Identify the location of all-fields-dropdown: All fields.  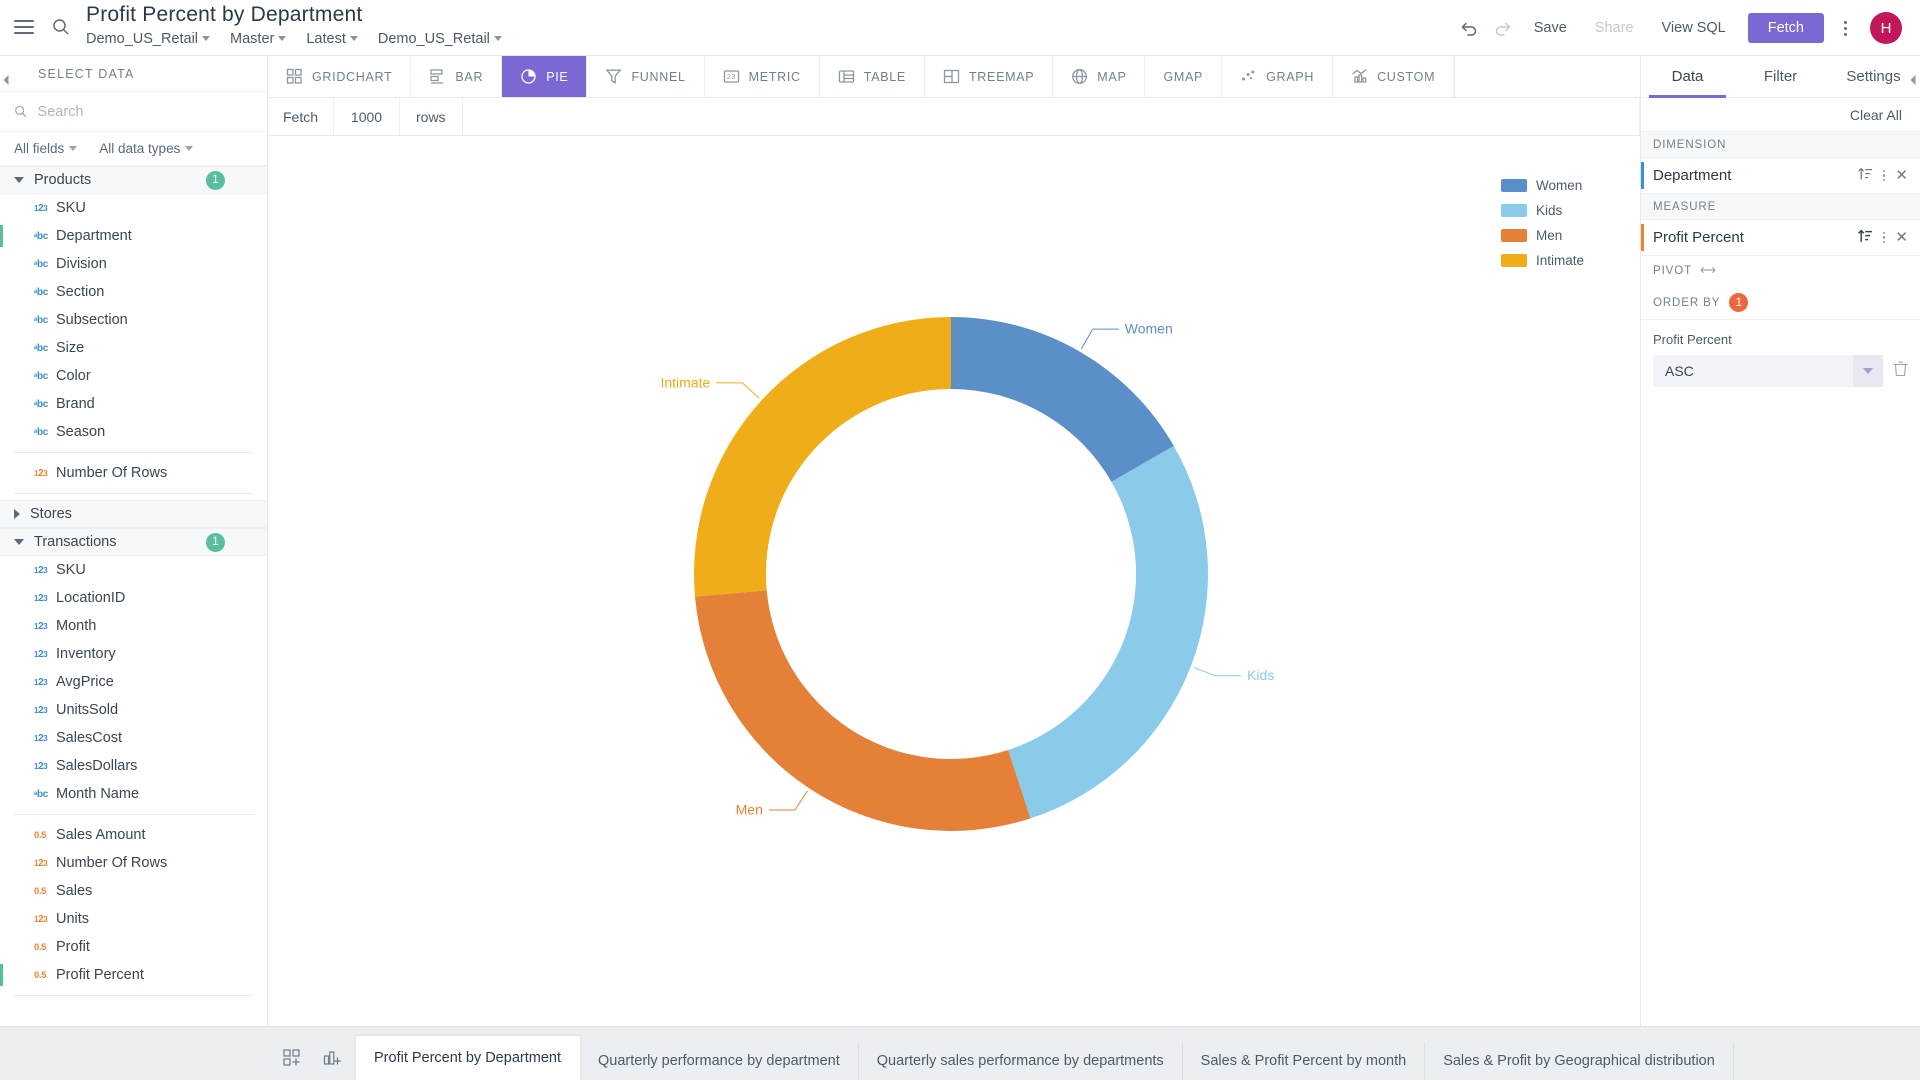
(46, 148).